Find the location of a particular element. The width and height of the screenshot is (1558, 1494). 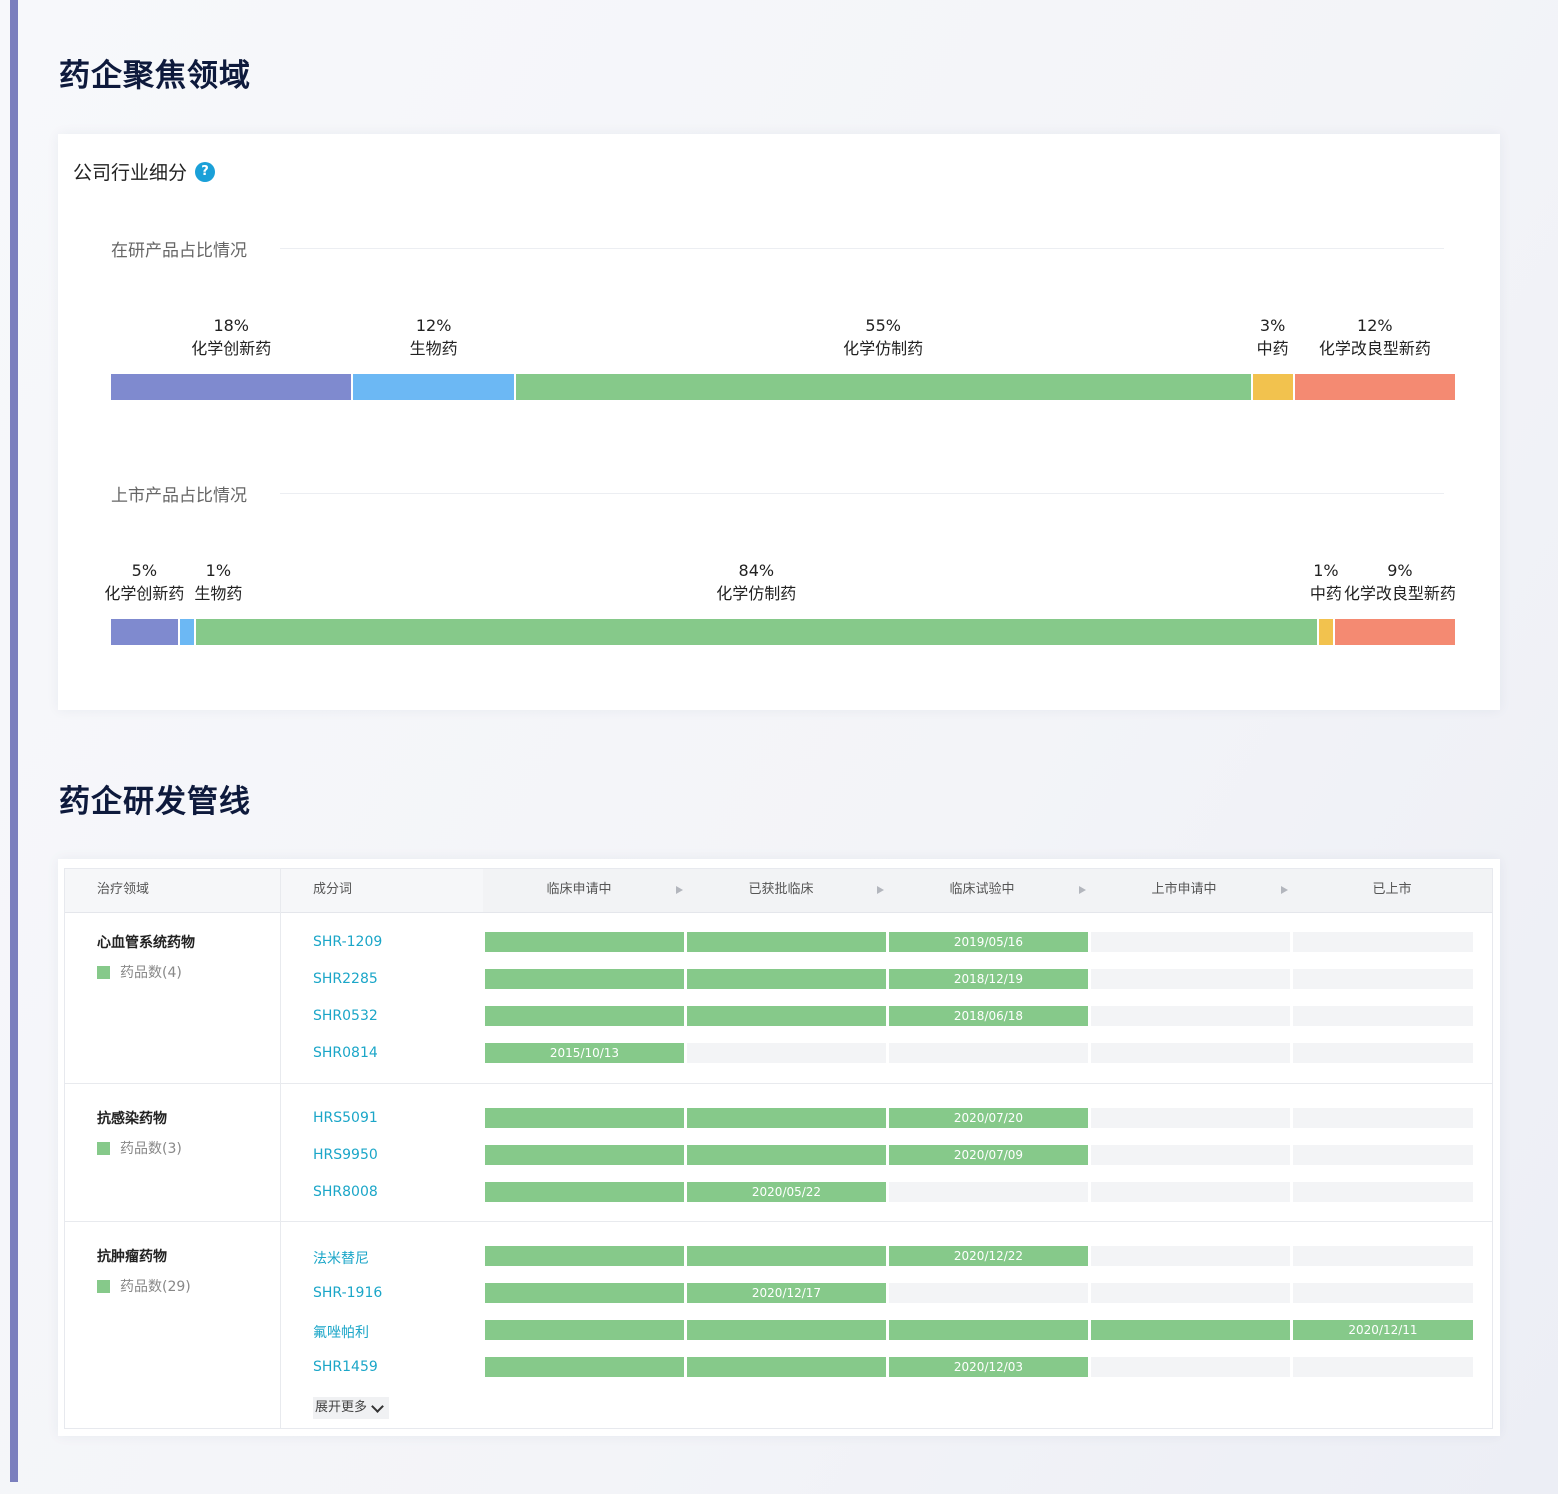

stage-cell-current: 2020/07/09 is located at coordinates (988, 1155).